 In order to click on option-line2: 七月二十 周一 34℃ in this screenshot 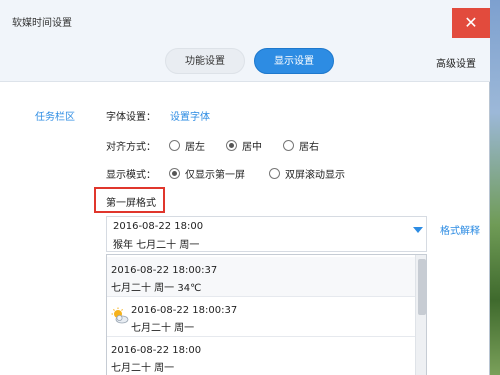, I will do `click(156, 288)`.